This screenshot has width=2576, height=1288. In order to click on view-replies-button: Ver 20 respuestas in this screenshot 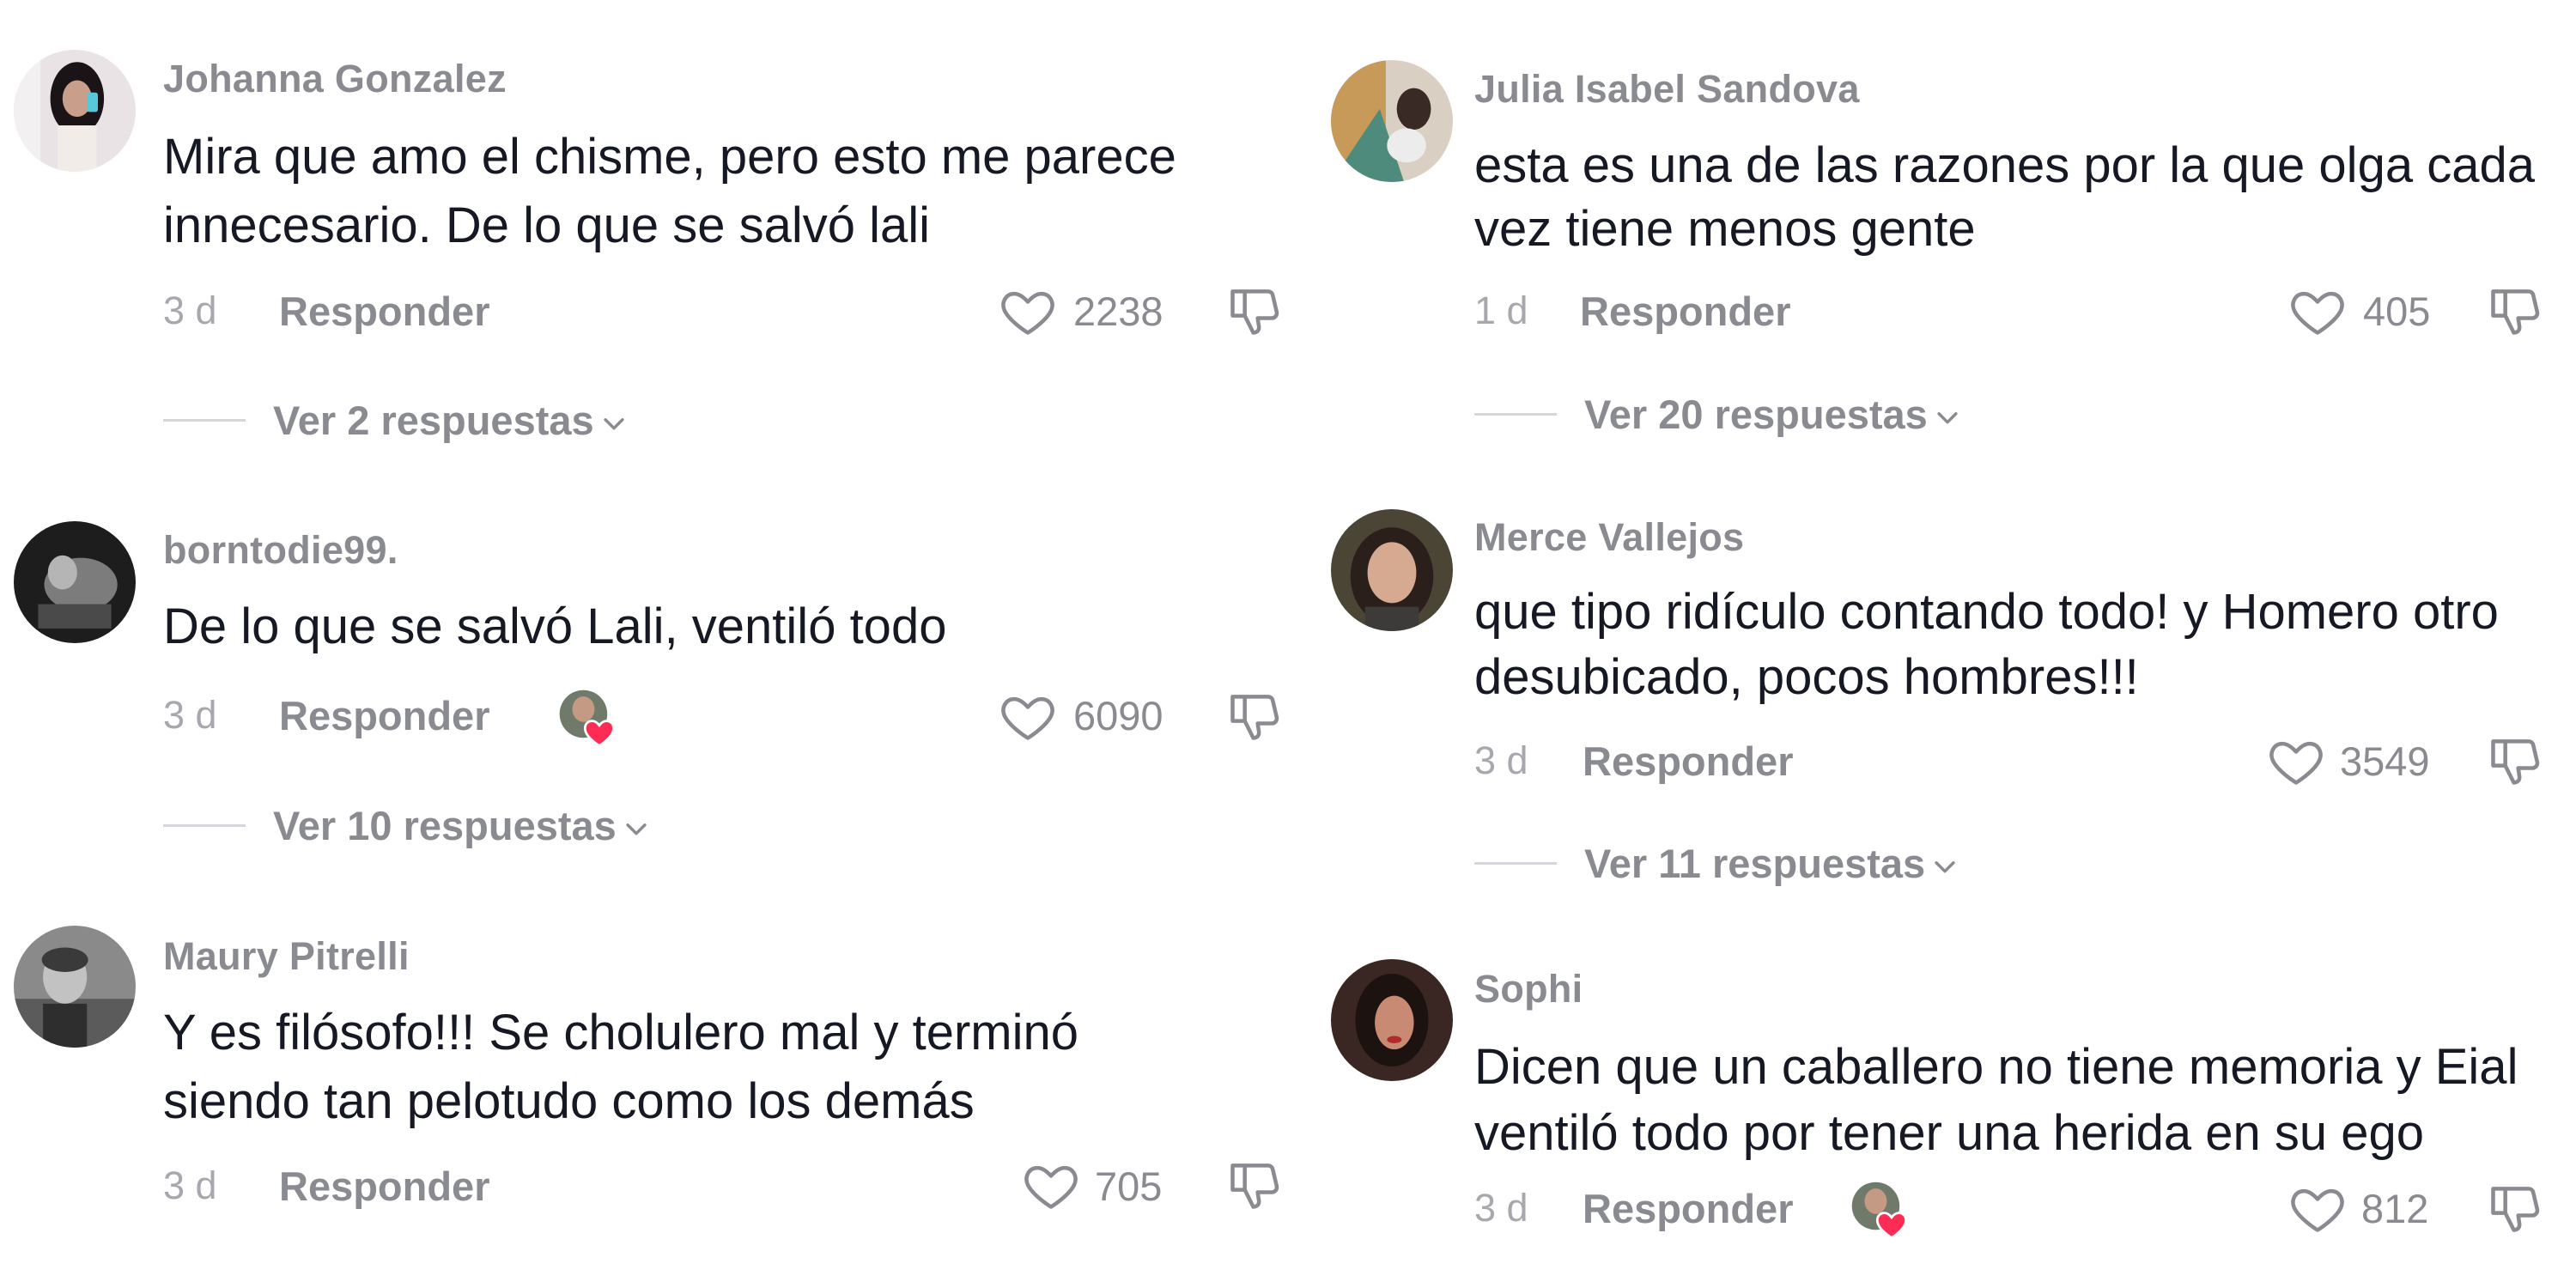, I will do `click(1718, 414)`.